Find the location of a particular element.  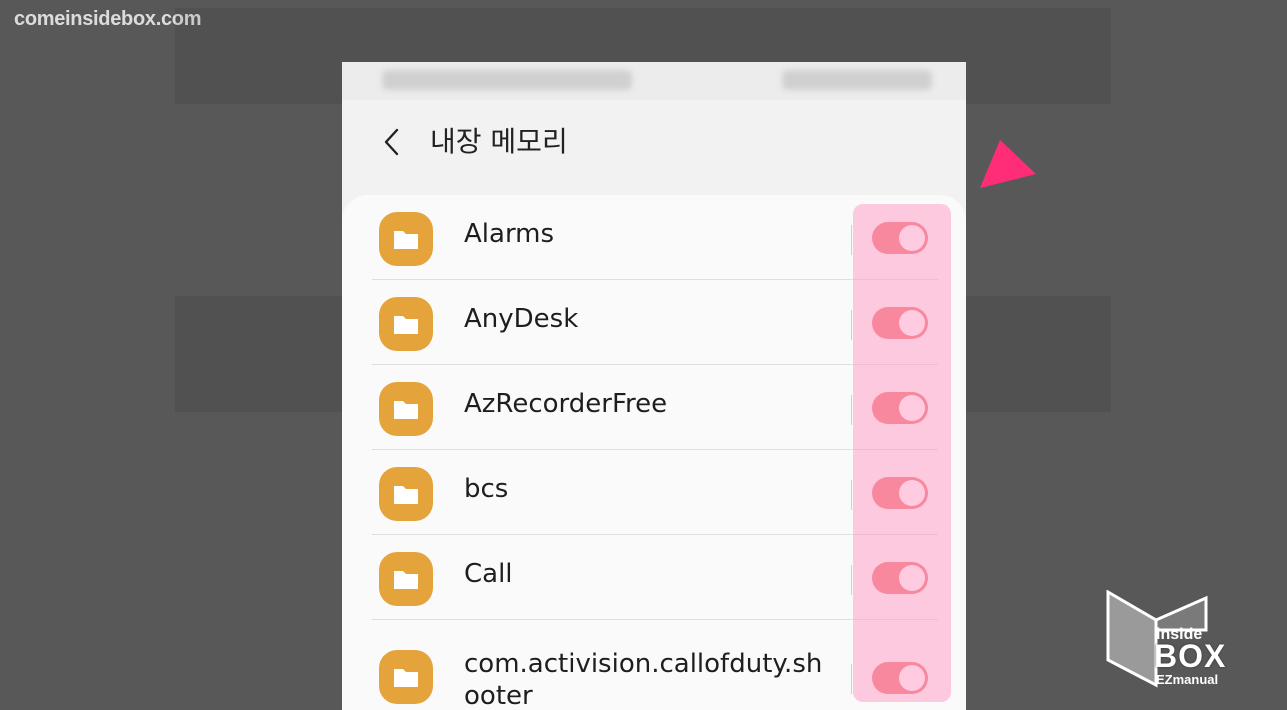

folder-name: Call is located at coordinates (488, 574).